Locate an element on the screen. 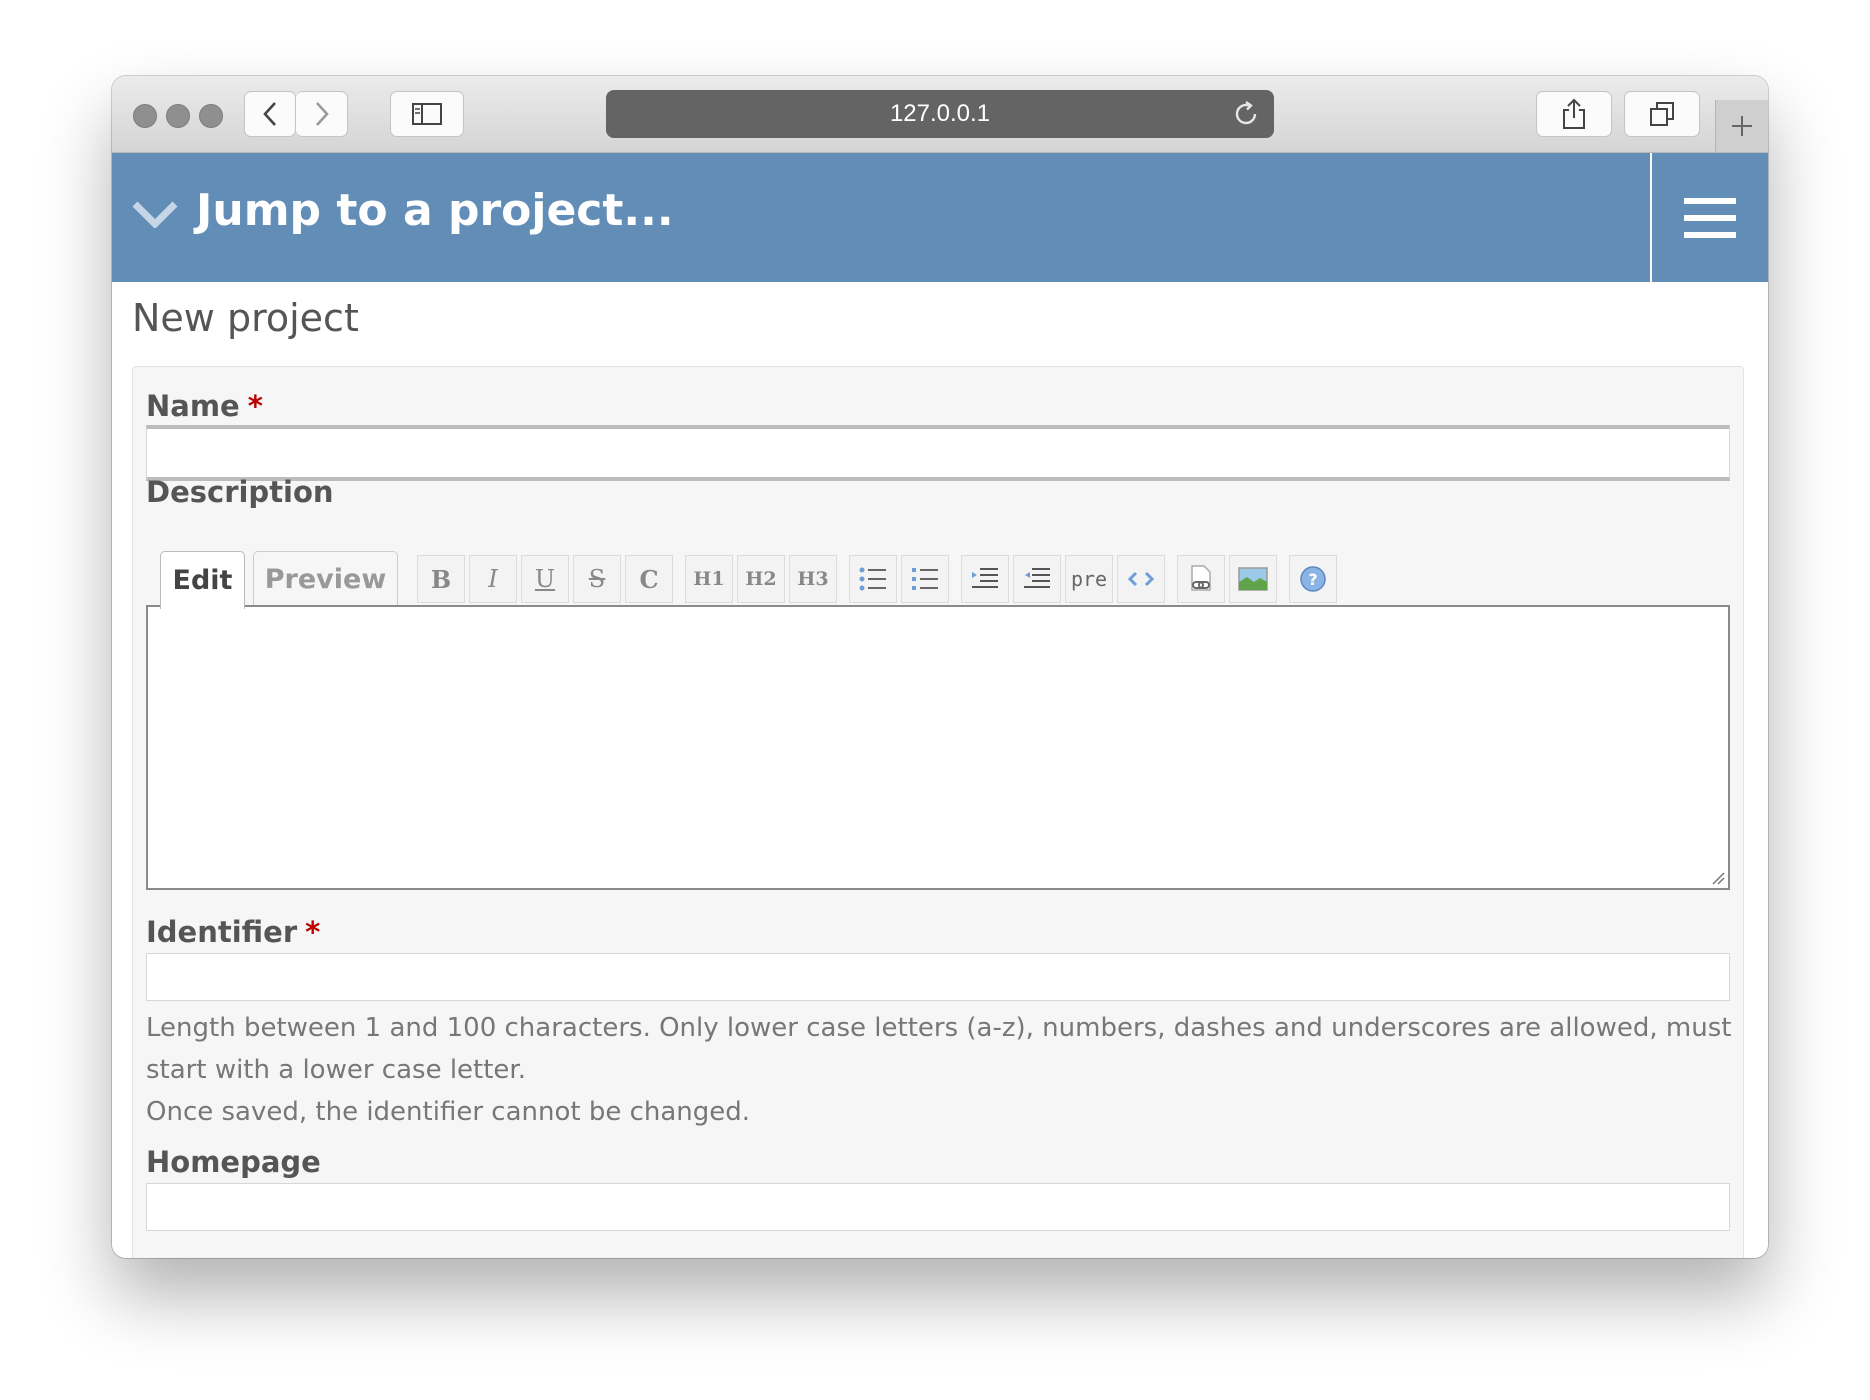 The image size is (1870, 1400). reload-button is located at coordinates (1246, 117).